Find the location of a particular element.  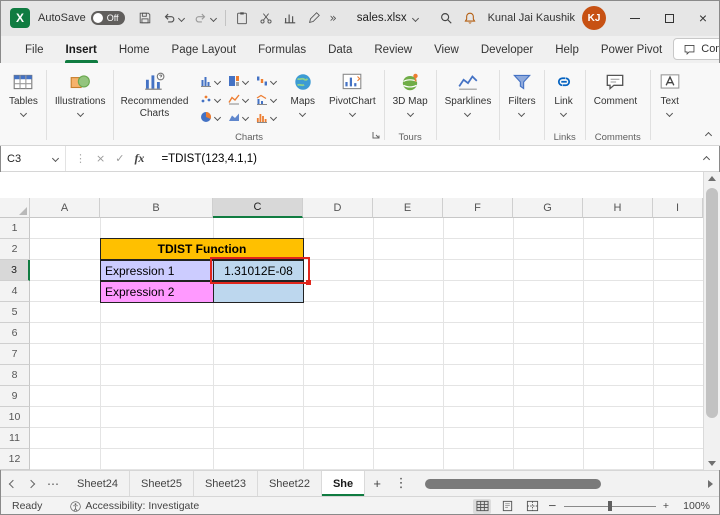

insert-column-chart-button is located at coordinates (211, 81).